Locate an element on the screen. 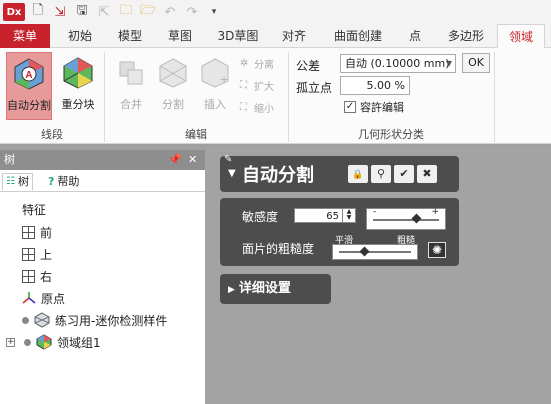 This screenshot has width=551, height=404. isolated-point-field: 5.00 % is located at coordinates (375, 85).